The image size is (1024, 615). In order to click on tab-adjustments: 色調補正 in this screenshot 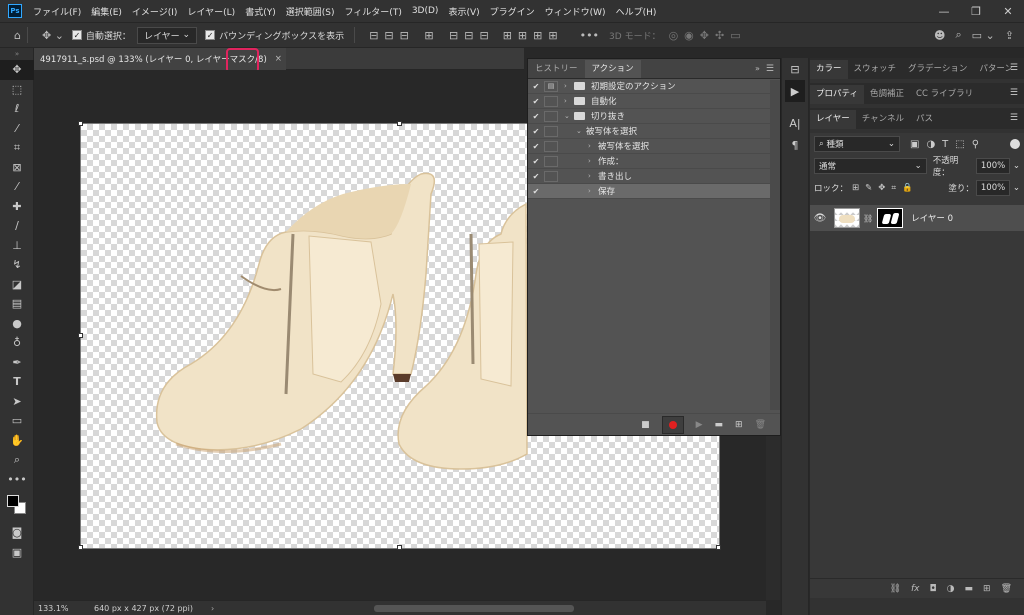, I will do `click(887, 94)`.